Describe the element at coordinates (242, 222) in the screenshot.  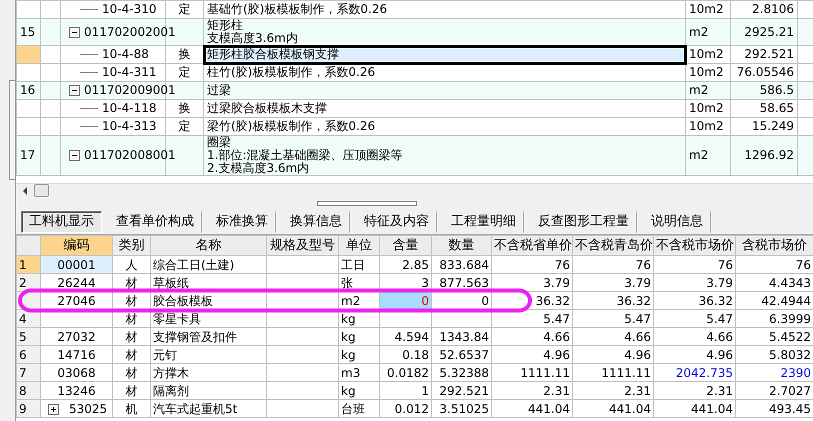
I see `tab: 标准换算` at that location.